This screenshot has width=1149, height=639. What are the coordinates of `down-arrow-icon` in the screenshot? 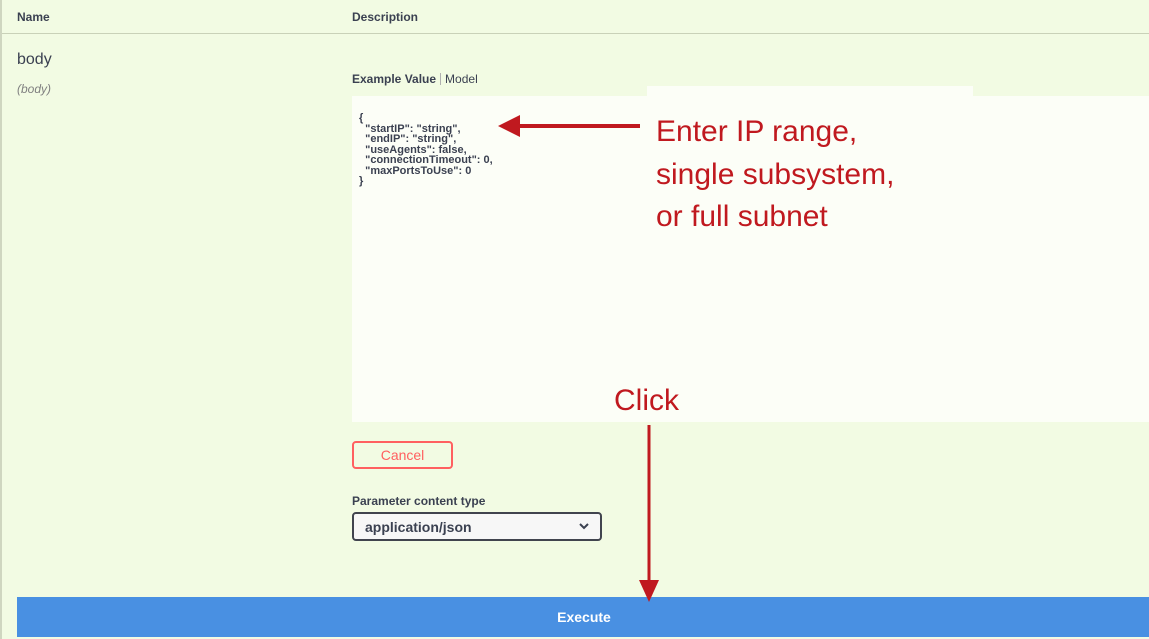 It's located at (649, 513).